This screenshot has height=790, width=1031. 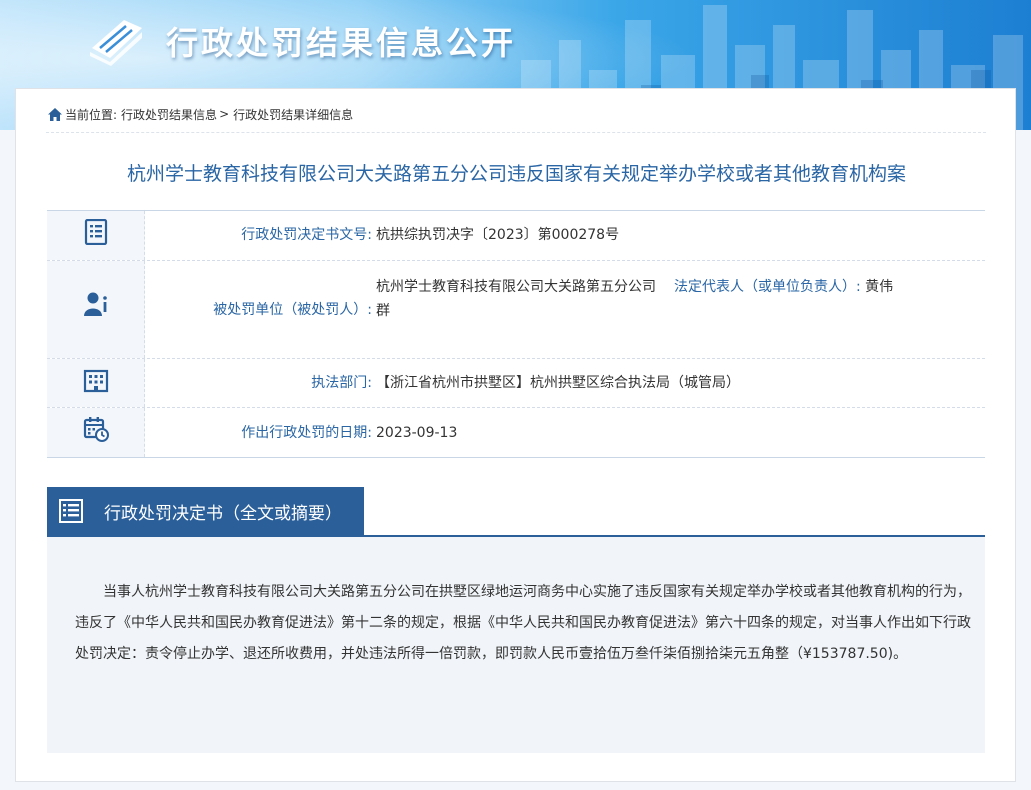 What do you see at coordinates (678, 309) in the screenshot?
I see `penalized-value: 杭州学士教育科技有限公司大关路第五分公司 法定代表人（或单位负责人）: 黄伟 群` at bounding box center [678, 309].